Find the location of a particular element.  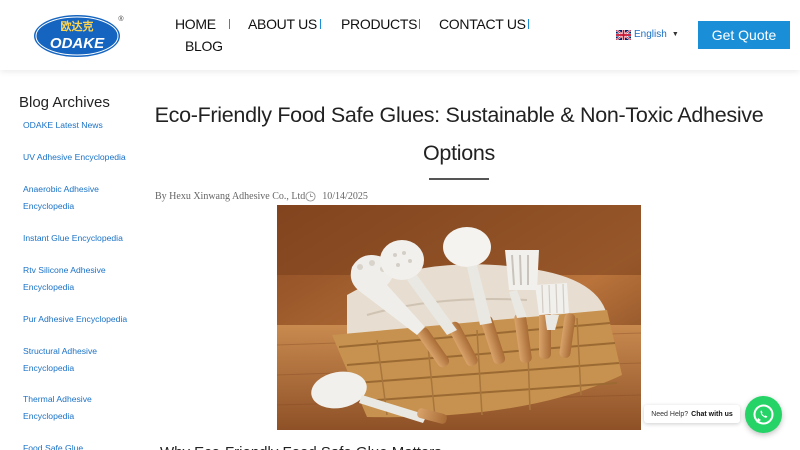

nav-contact-us: CONTACT US is located at coordinates (482, 24).